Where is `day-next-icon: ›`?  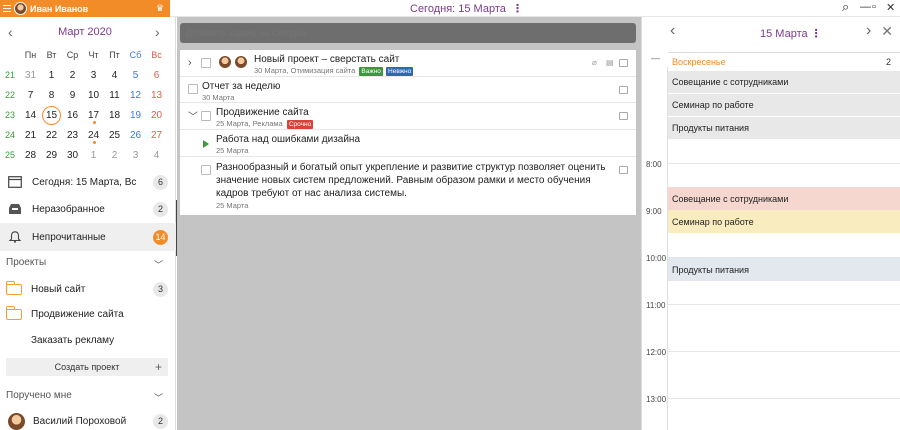 day-next-icon: › is located at coordinates (868, 31).